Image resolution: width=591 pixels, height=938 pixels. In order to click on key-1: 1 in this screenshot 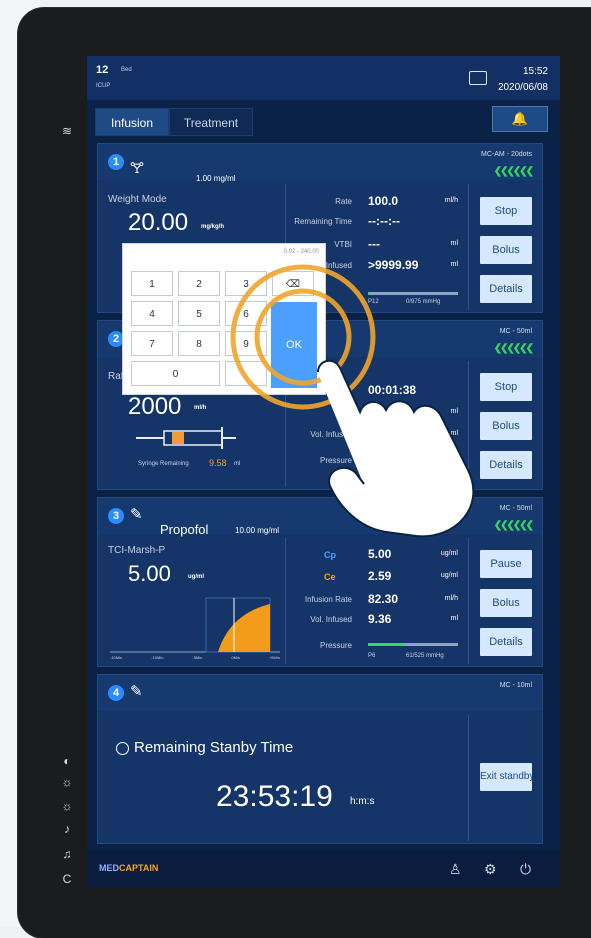, I will do `click(152, 283)`.